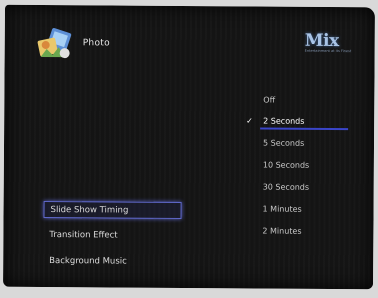 The height and width of the screenshot is (298, 378). What do you see at coordinates (331, 44) in the screenshot?
I see `brand-logo: Mix Entertainment at its Finest` at bounding box center [331, 44].